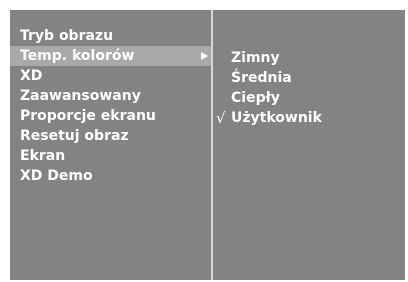 Image resolution: width=408 pixels, height=282 pixels. What do you see at coordinates (276, 118) in the screenshot?
I see `submenu-item-label: Użytkownik` at bounding box center [276, 118].